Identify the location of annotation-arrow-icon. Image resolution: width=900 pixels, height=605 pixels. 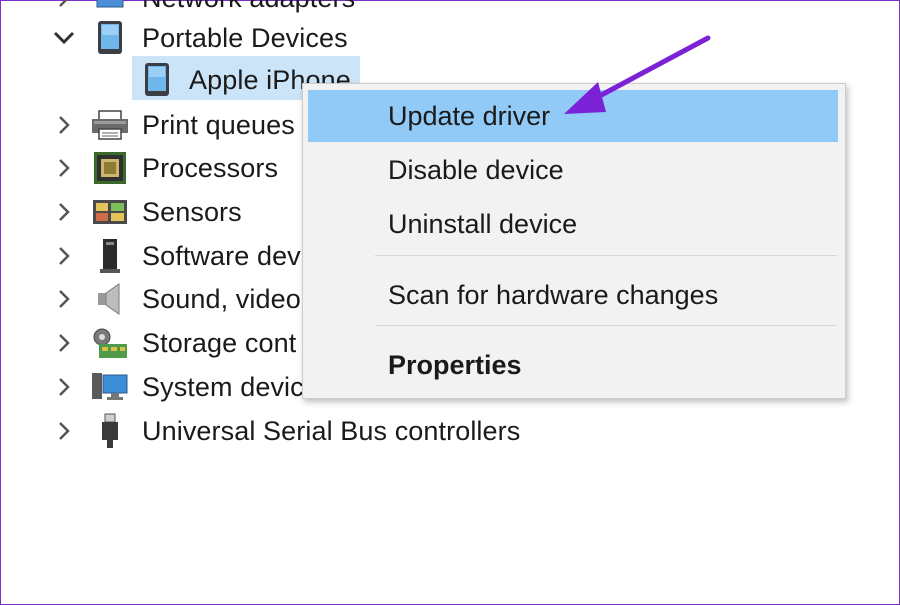
(637, 74).